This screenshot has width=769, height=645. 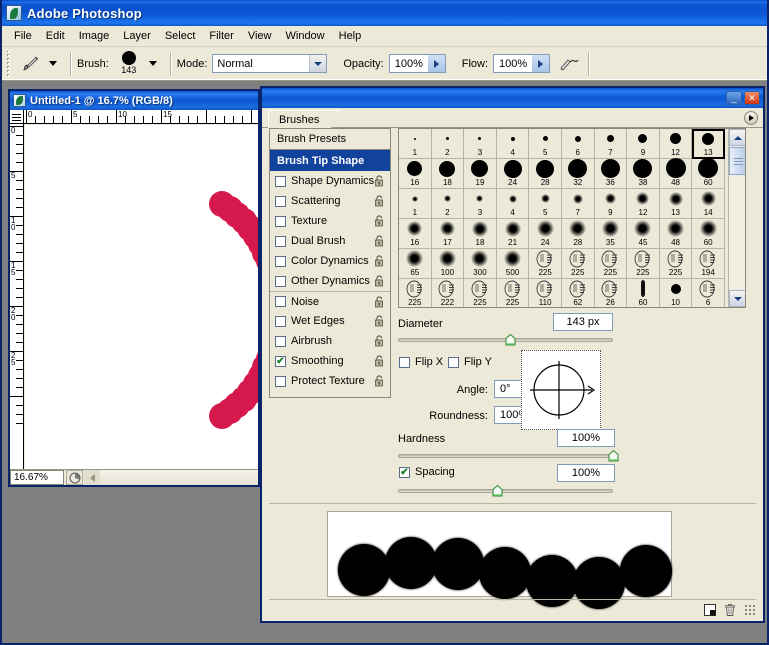 I want to click on brush-tip-cell: 4, so click(x=513, y=144).